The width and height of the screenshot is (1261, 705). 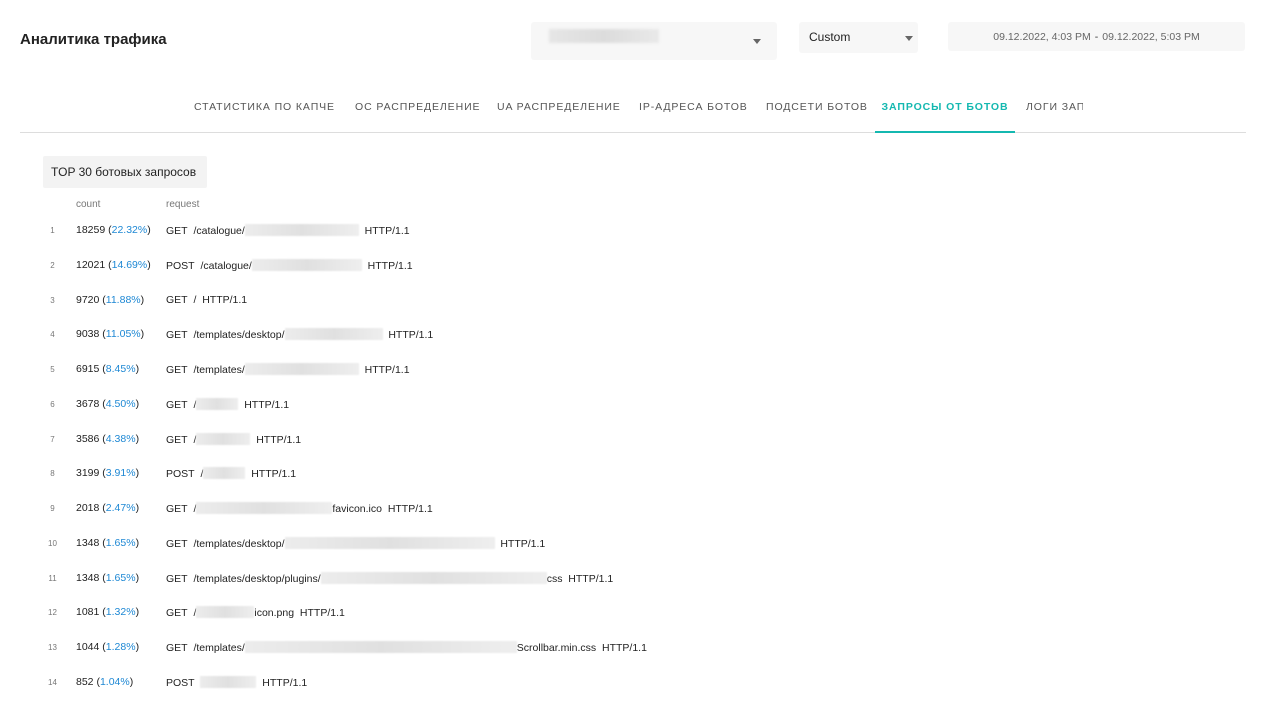 What do you see at coordinates (52, 265) in the screenshot?
I see `row-index: 2` at bounding box center [52, 265].